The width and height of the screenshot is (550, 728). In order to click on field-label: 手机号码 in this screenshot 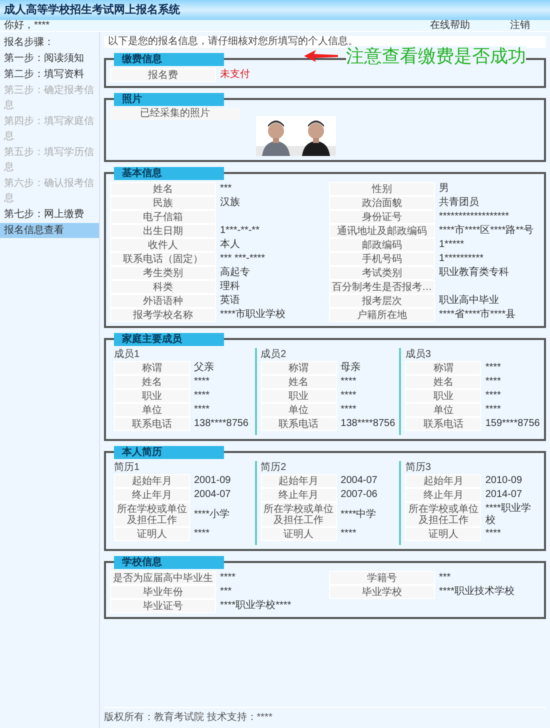, I will do `click(382, 259)`.